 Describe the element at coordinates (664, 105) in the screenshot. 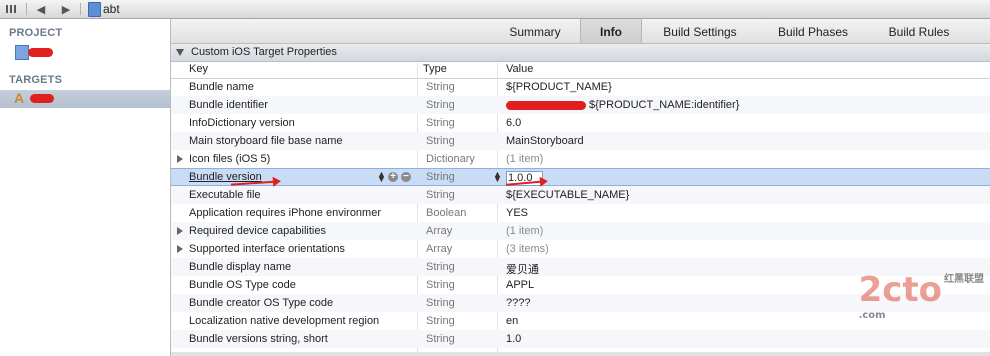

I see `row-value: ${PRODUCT_NAME:identifier}` at that location.